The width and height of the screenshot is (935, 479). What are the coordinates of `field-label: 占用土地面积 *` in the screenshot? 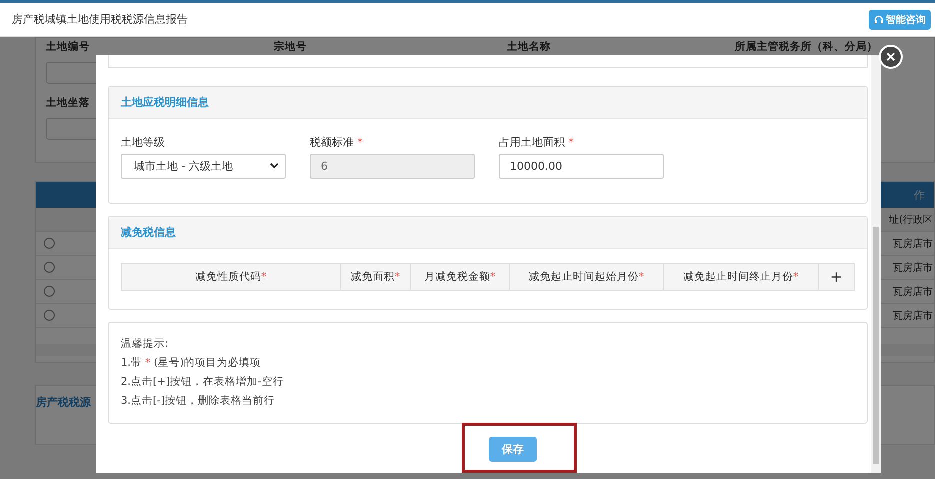 It's located at (537, 142).